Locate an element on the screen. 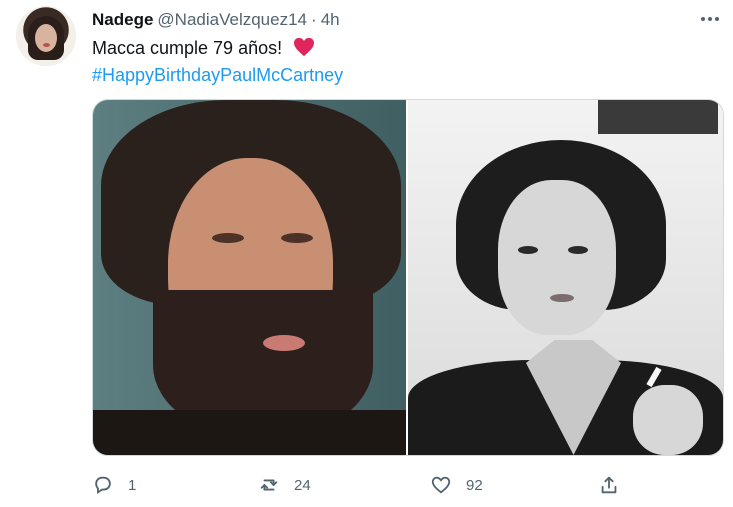  photo-right-background-object is located at coordinates (658, 117).